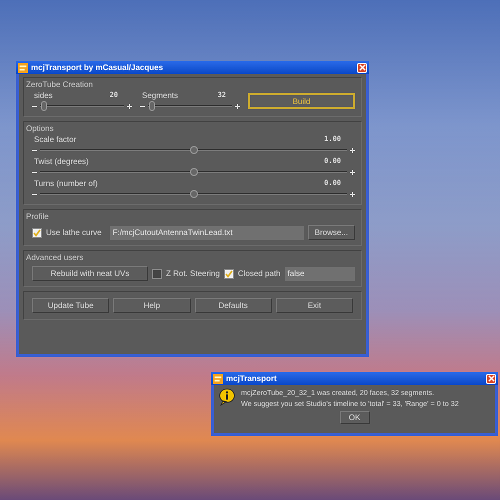 The height and width of the screenshot is (500, 500). Describe the element at coordinates (355, 417) in the screenshot. I see `ok-button: OK` at that location.